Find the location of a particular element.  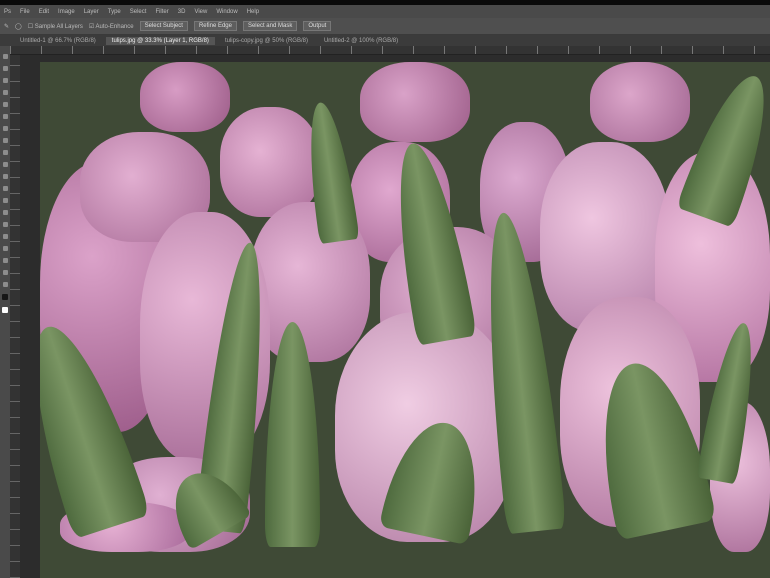

document-tab: Untitled-1 @ 66.7% (RGB/8) is located at coordinates (58, 41).